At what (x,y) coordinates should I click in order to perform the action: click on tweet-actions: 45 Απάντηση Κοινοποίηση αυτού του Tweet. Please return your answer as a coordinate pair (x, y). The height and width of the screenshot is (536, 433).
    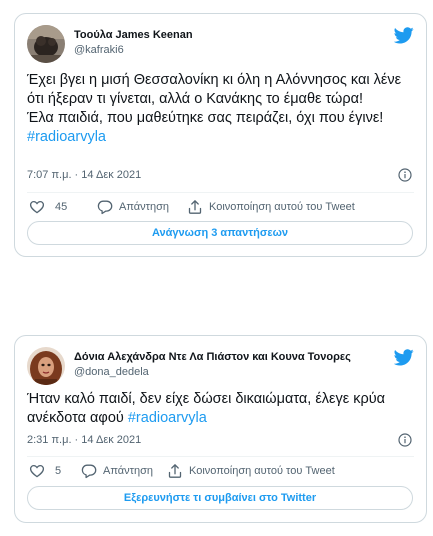
    Looking at the image, I should click on (220, 208).